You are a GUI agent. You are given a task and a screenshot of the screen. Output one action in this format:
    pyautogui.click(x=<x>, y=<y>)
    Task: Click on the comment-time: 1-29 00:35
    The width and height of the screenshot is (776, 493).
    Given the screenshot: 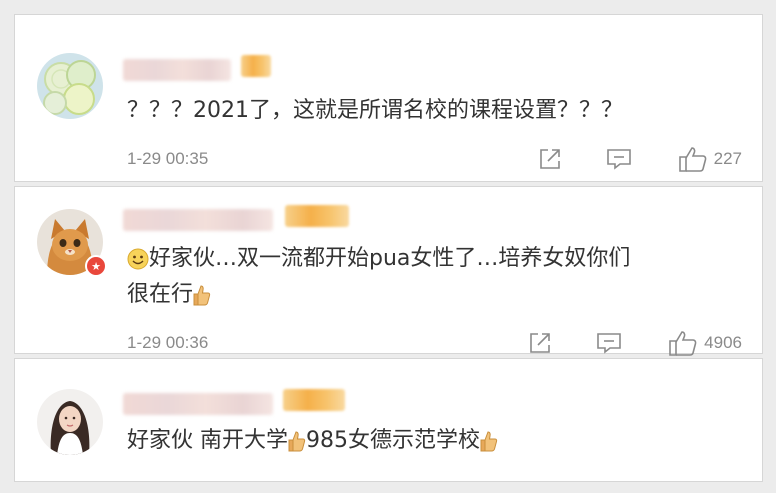 What is the action you would take?
    pyautogui.click(x=168, y=158)
    